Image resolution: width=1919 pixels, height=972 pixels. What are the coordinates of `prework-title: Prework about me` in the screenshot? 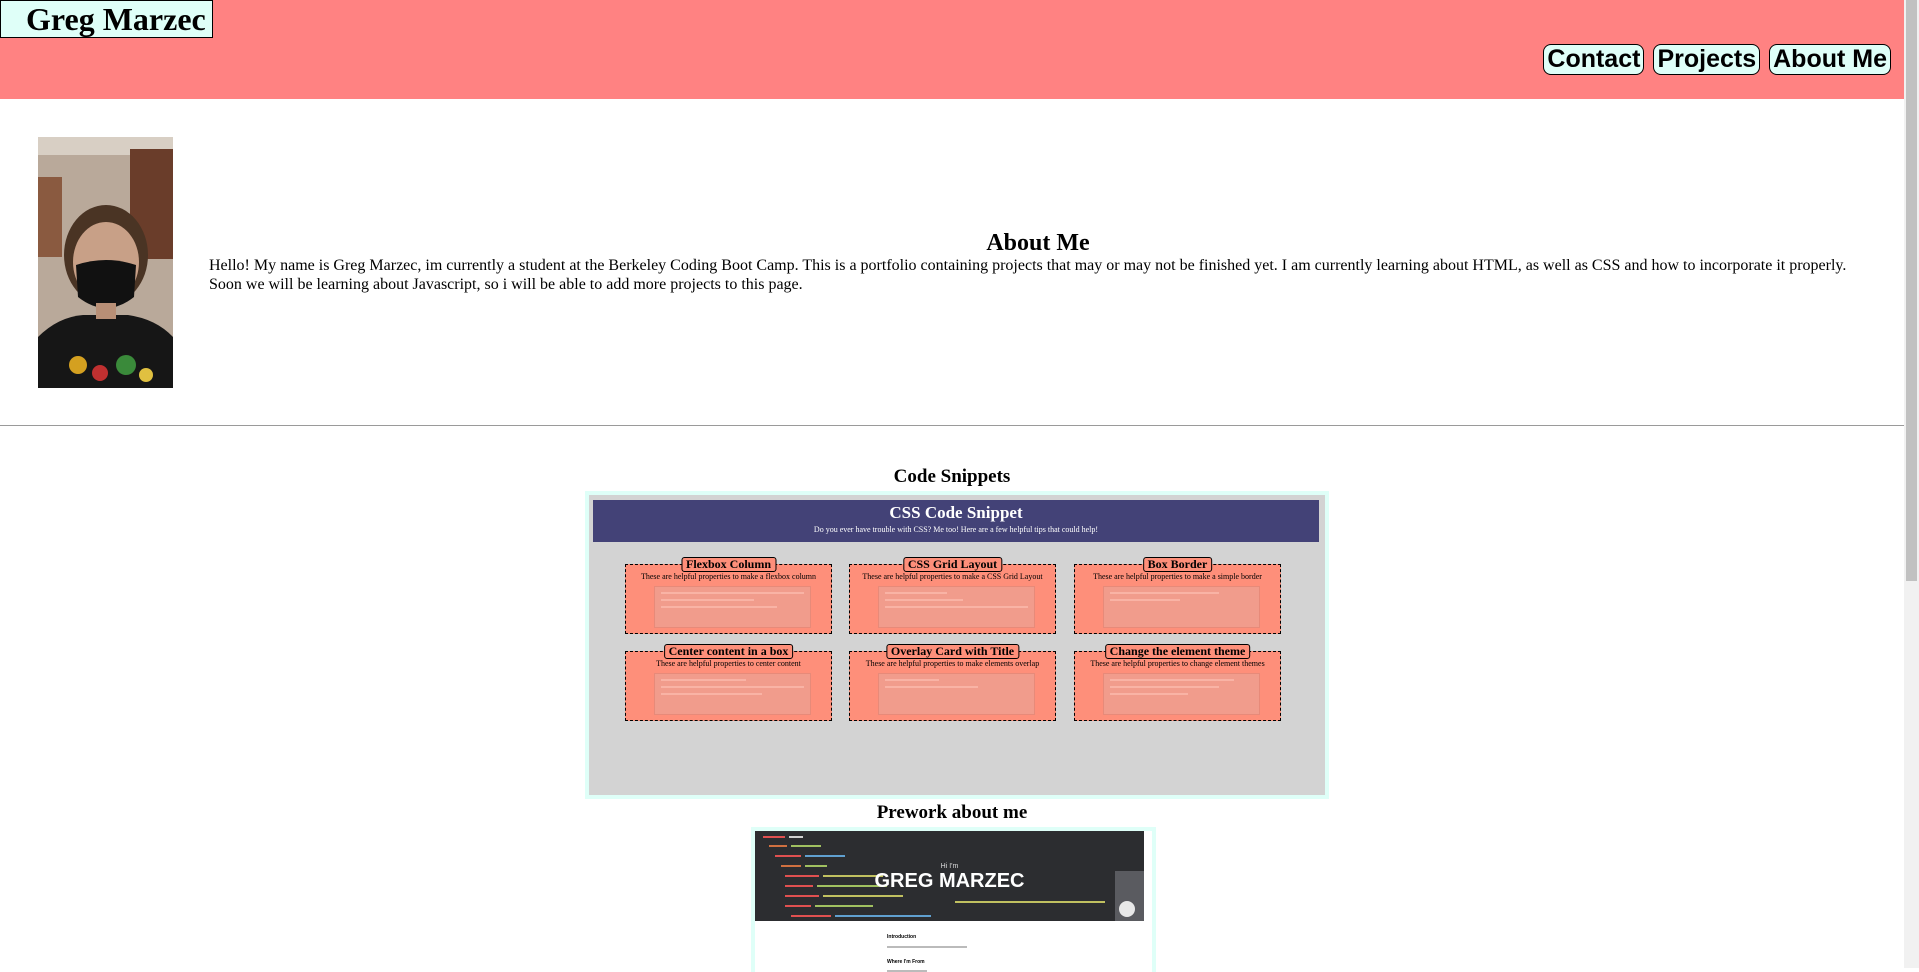 It's located at (952, 812).